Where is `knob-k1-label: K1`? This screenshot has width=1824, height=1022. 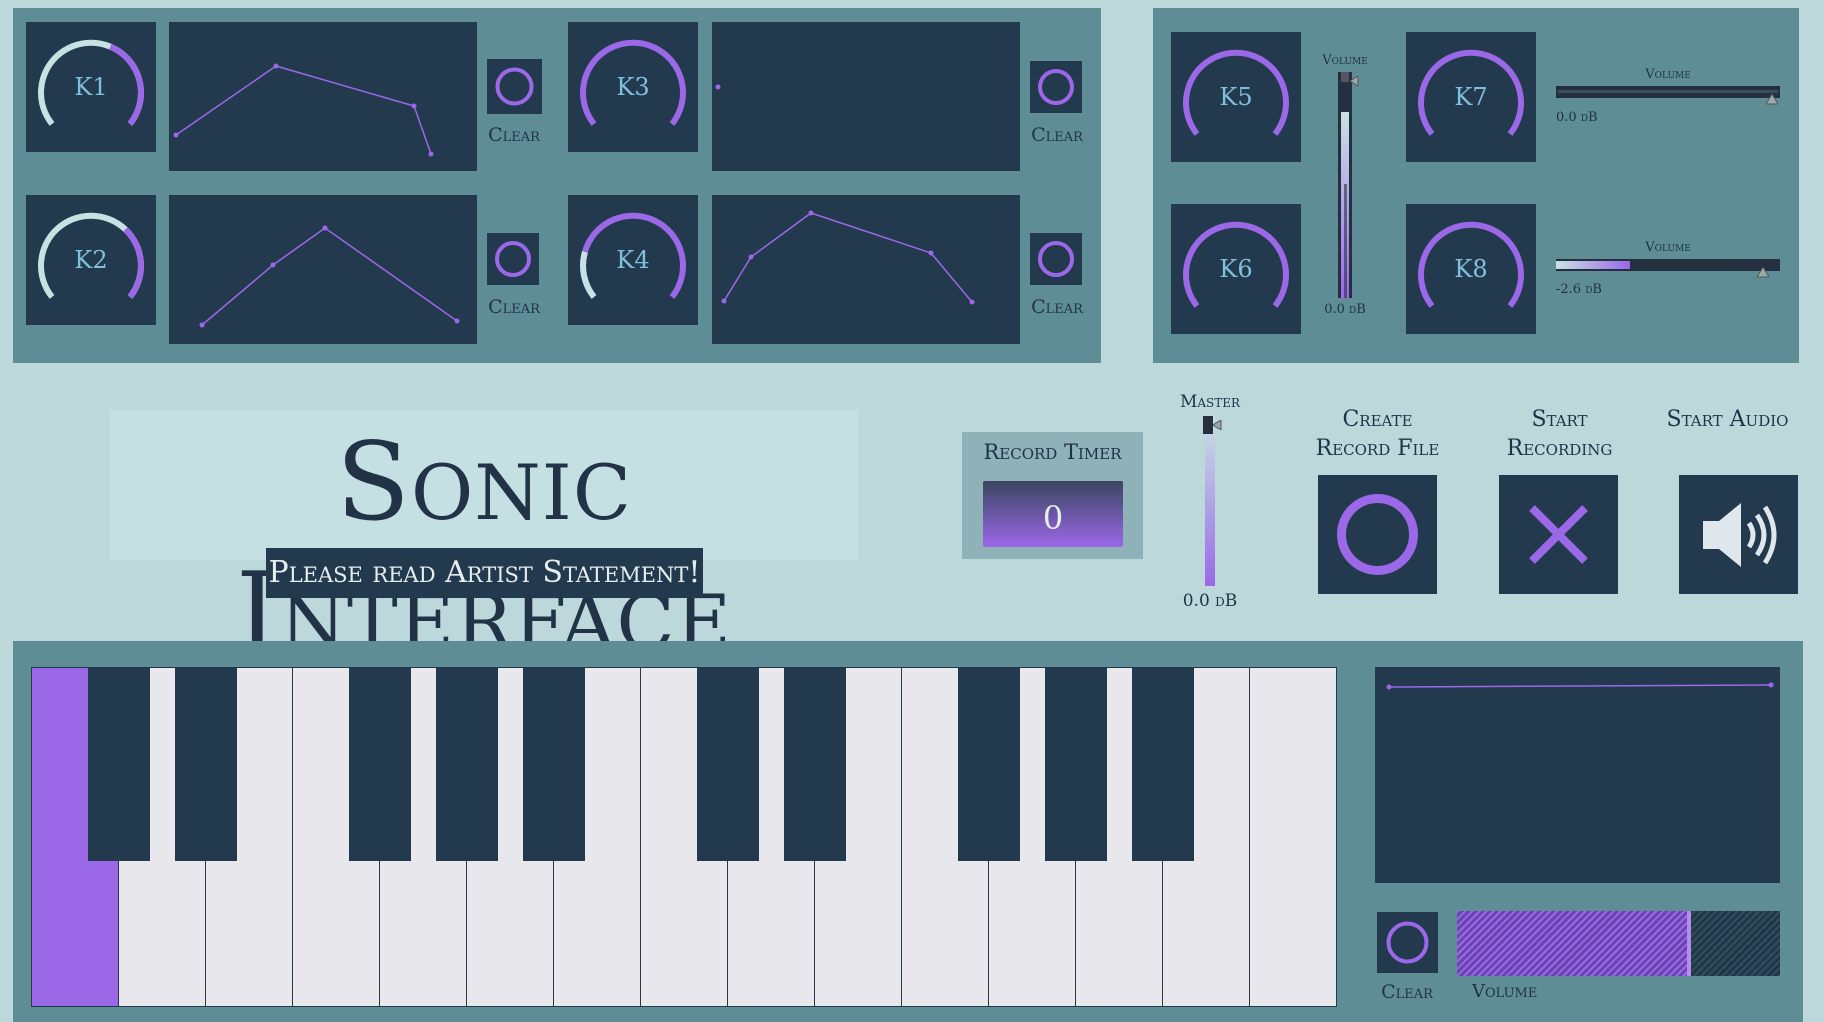
knob-k1-label: K1 is located at coordinates (91, 87).